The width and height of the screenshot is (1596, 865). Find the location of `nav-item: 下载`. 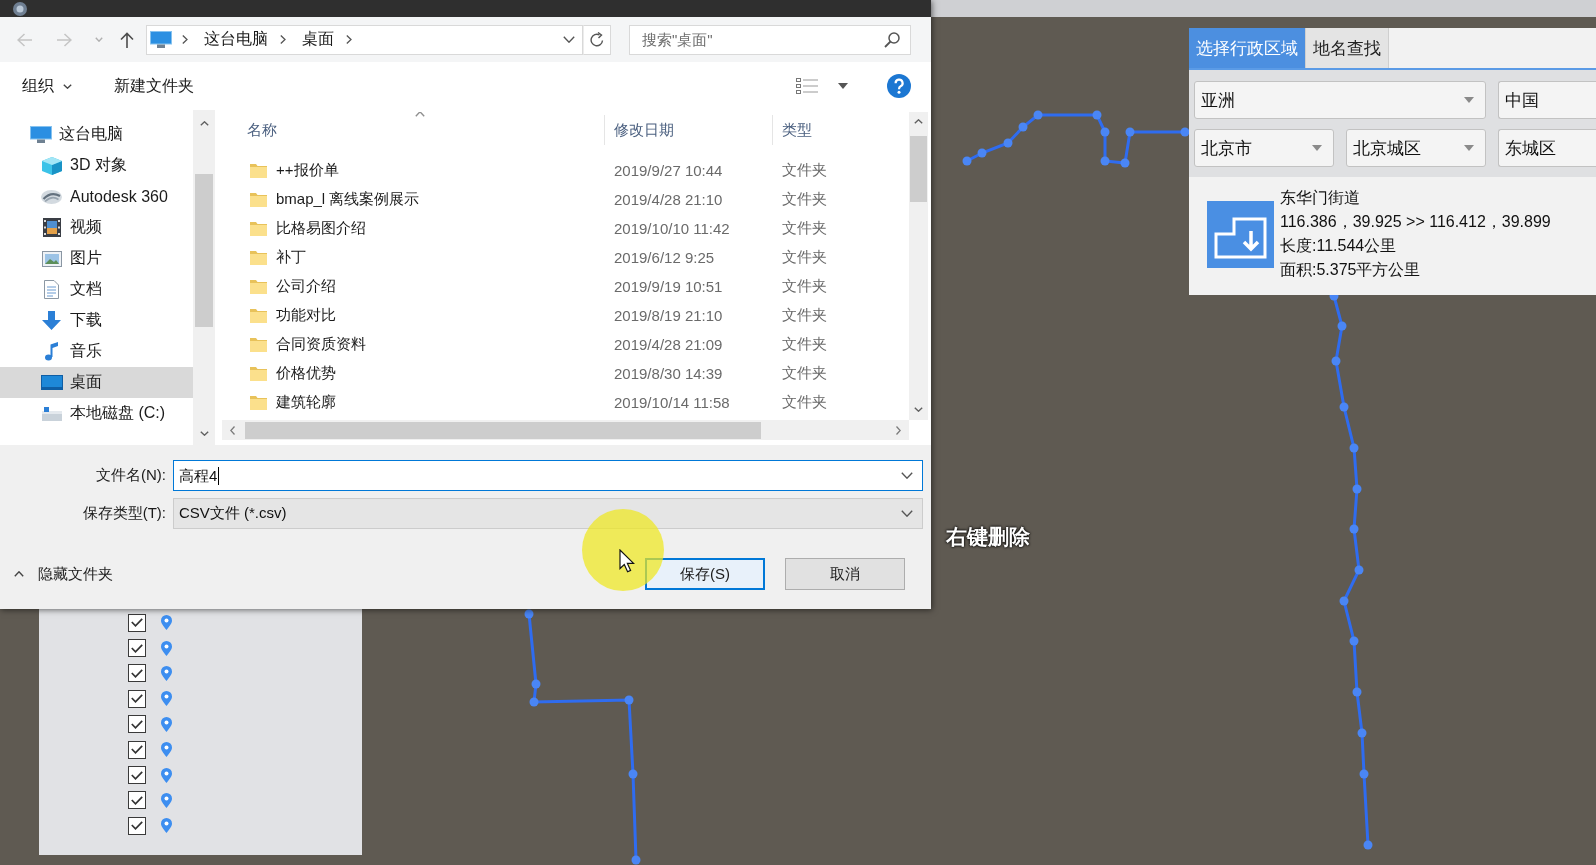

nav-item: 下载 is located at coordinates (96, 320).